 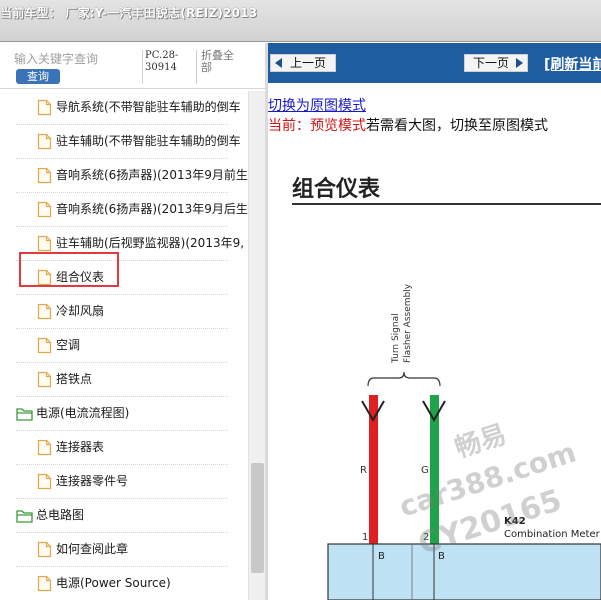 I want to click on next-page-button: 下一页, so click(x=496, y=63).